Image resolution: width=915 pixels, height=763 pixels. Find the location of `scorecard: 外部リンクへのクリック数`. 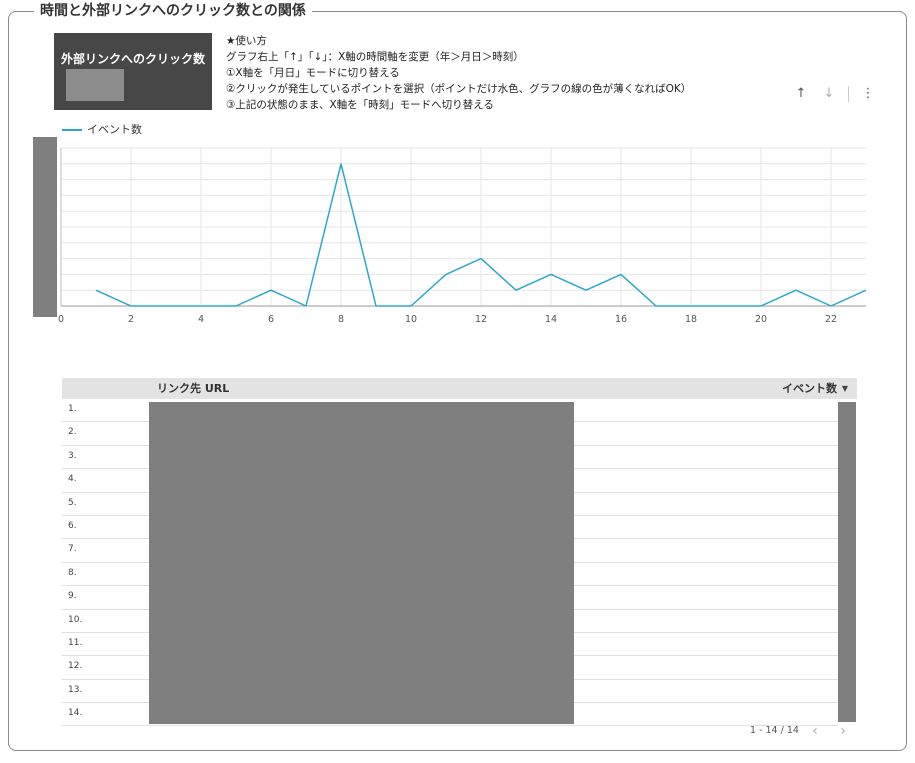

scorecard: 外部リンクへのクリック数 is located at coordinates (133, 71).